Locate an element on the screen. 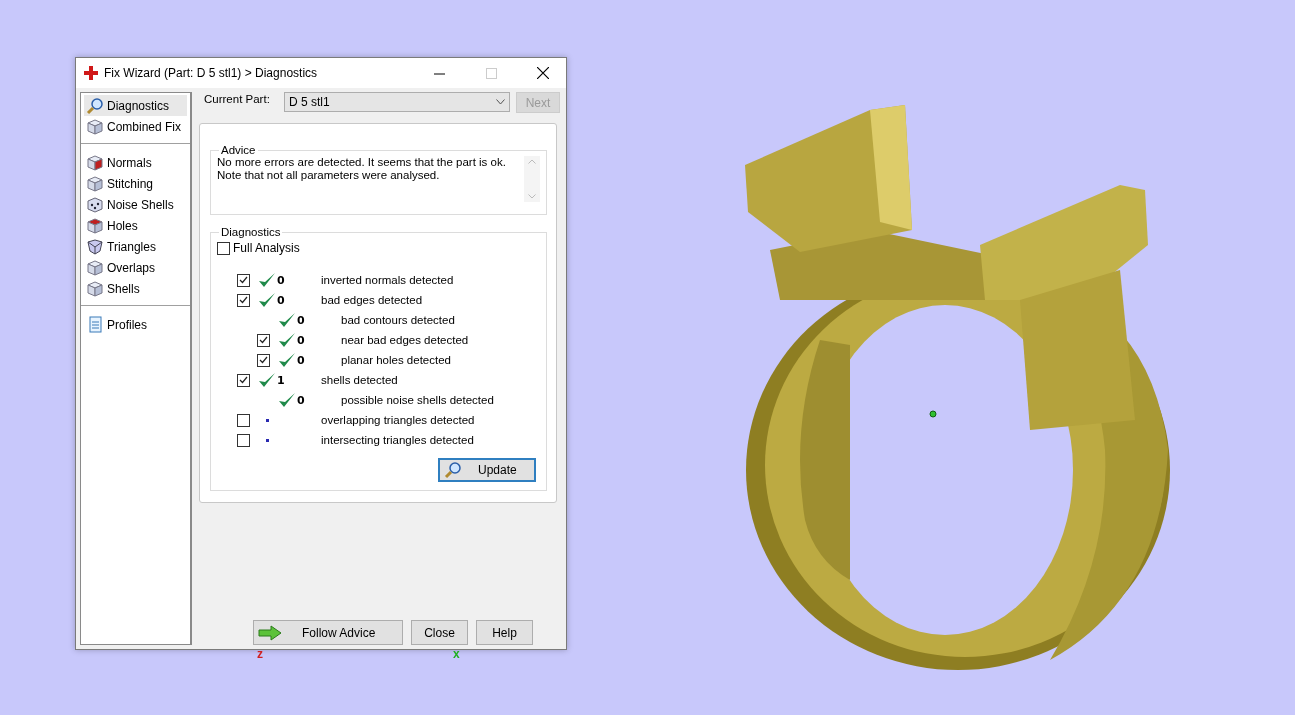  axis-label: z is located at coordinates (260, 656).